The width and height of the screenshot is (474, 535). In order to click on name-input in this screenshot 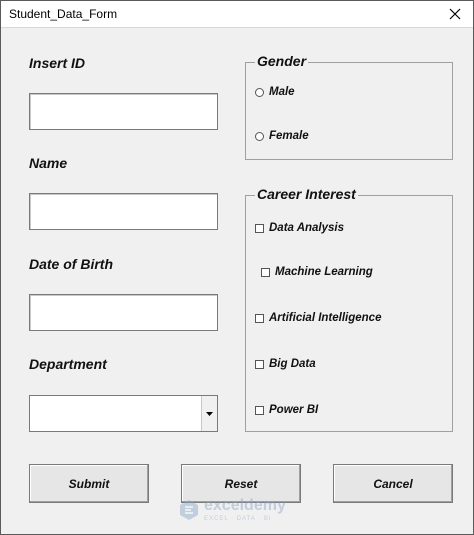, I will do `click(123, 211)`.